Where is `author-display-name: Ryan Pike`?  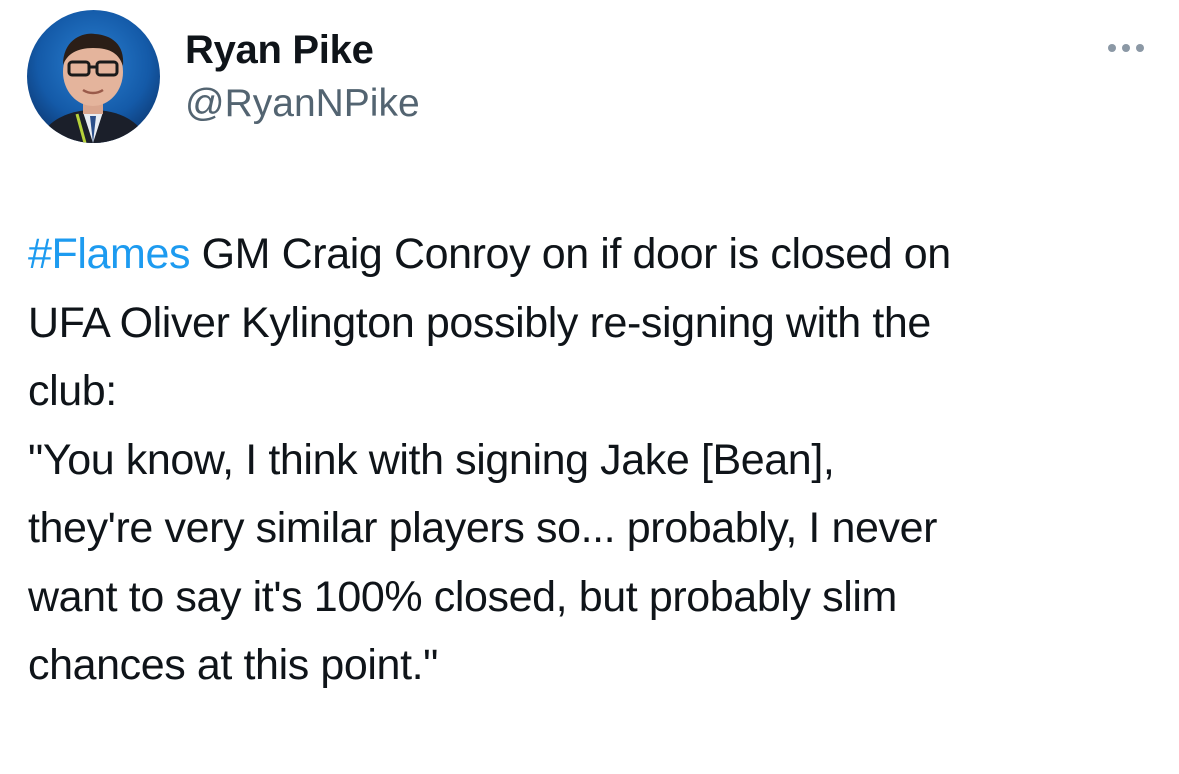 author-display-name: Ryan Pike is located at coordinates (279, 50).